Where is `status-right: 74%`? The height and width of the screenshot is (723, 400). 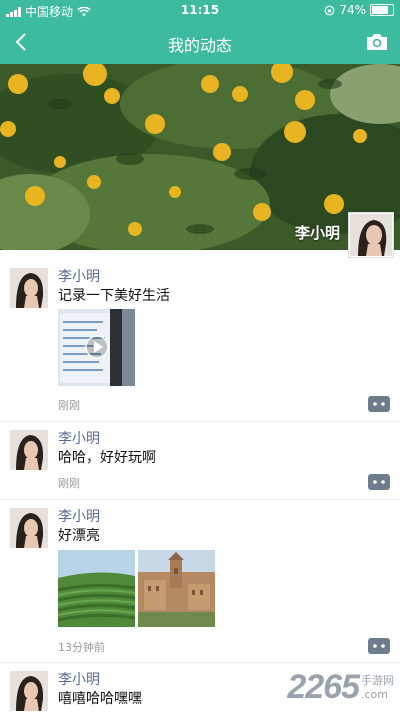
status-right: 74% is located at coordinates (359, 10).